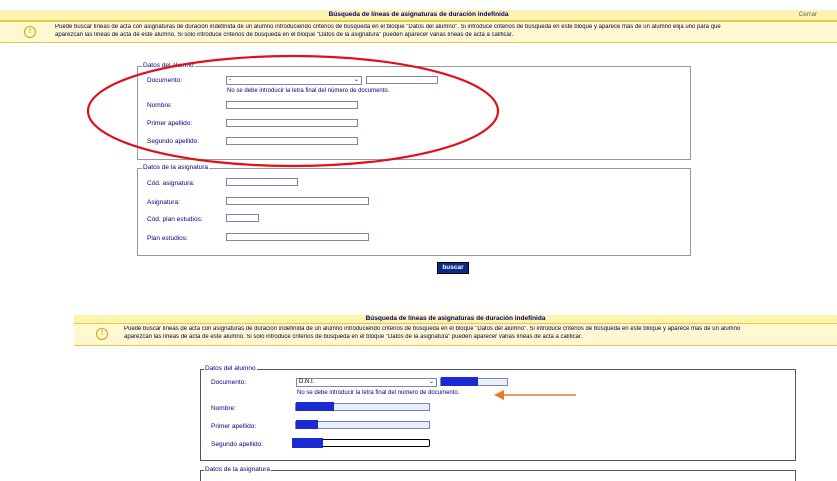 This screenshot has height=481, width=837. Describe the element at coordinates (167, 238) in the screenshot. I see `plan-estudios-label: Plan estudios:` at that location.